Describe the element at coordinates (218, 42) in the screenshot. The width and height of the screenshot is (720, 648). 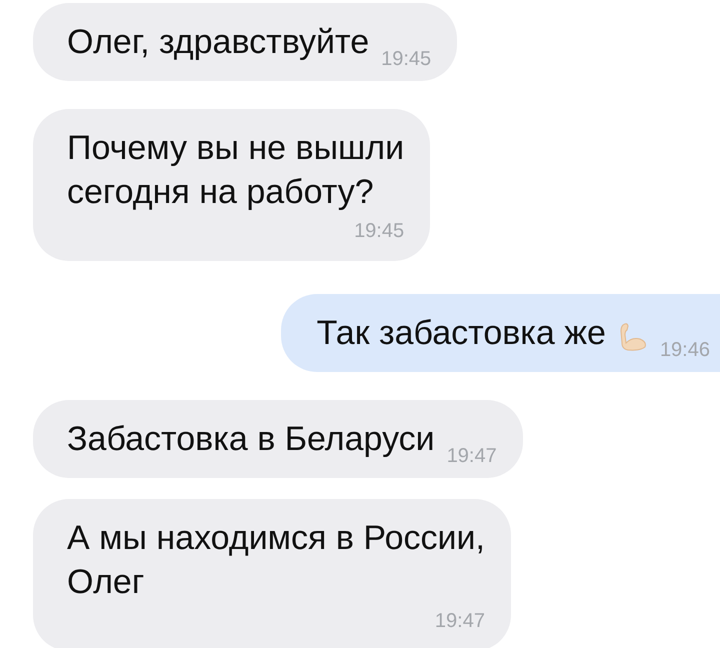
I see `message-text: Олег, здравствуйте` at that location.